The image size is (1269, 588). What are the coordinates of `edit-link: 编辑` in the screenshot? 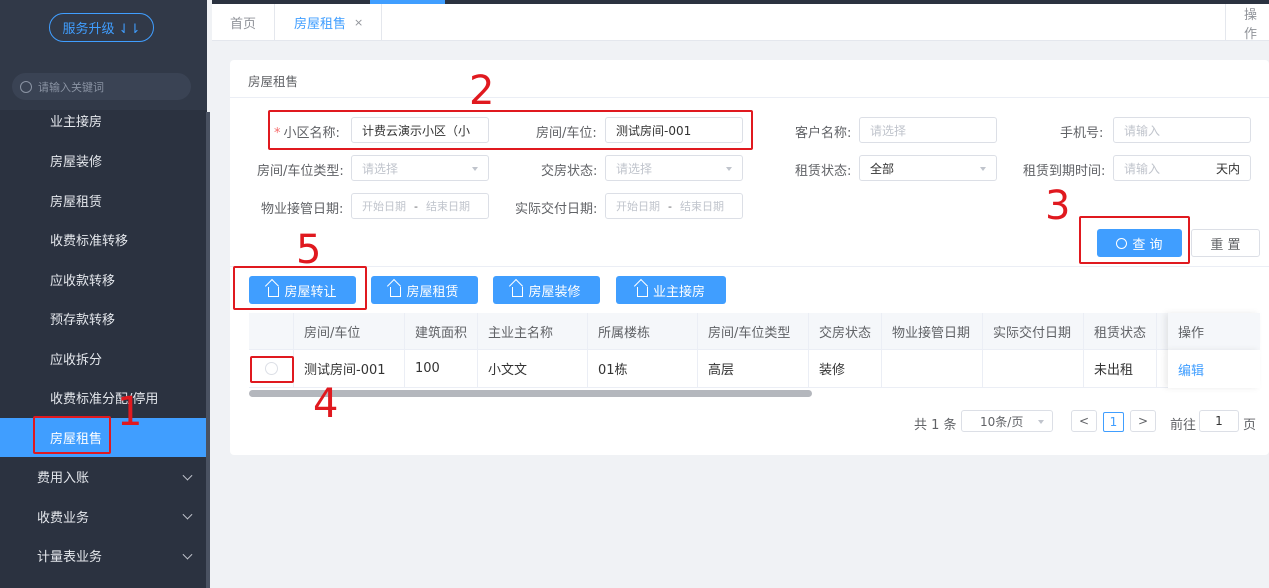 It's located at (1214, 369).